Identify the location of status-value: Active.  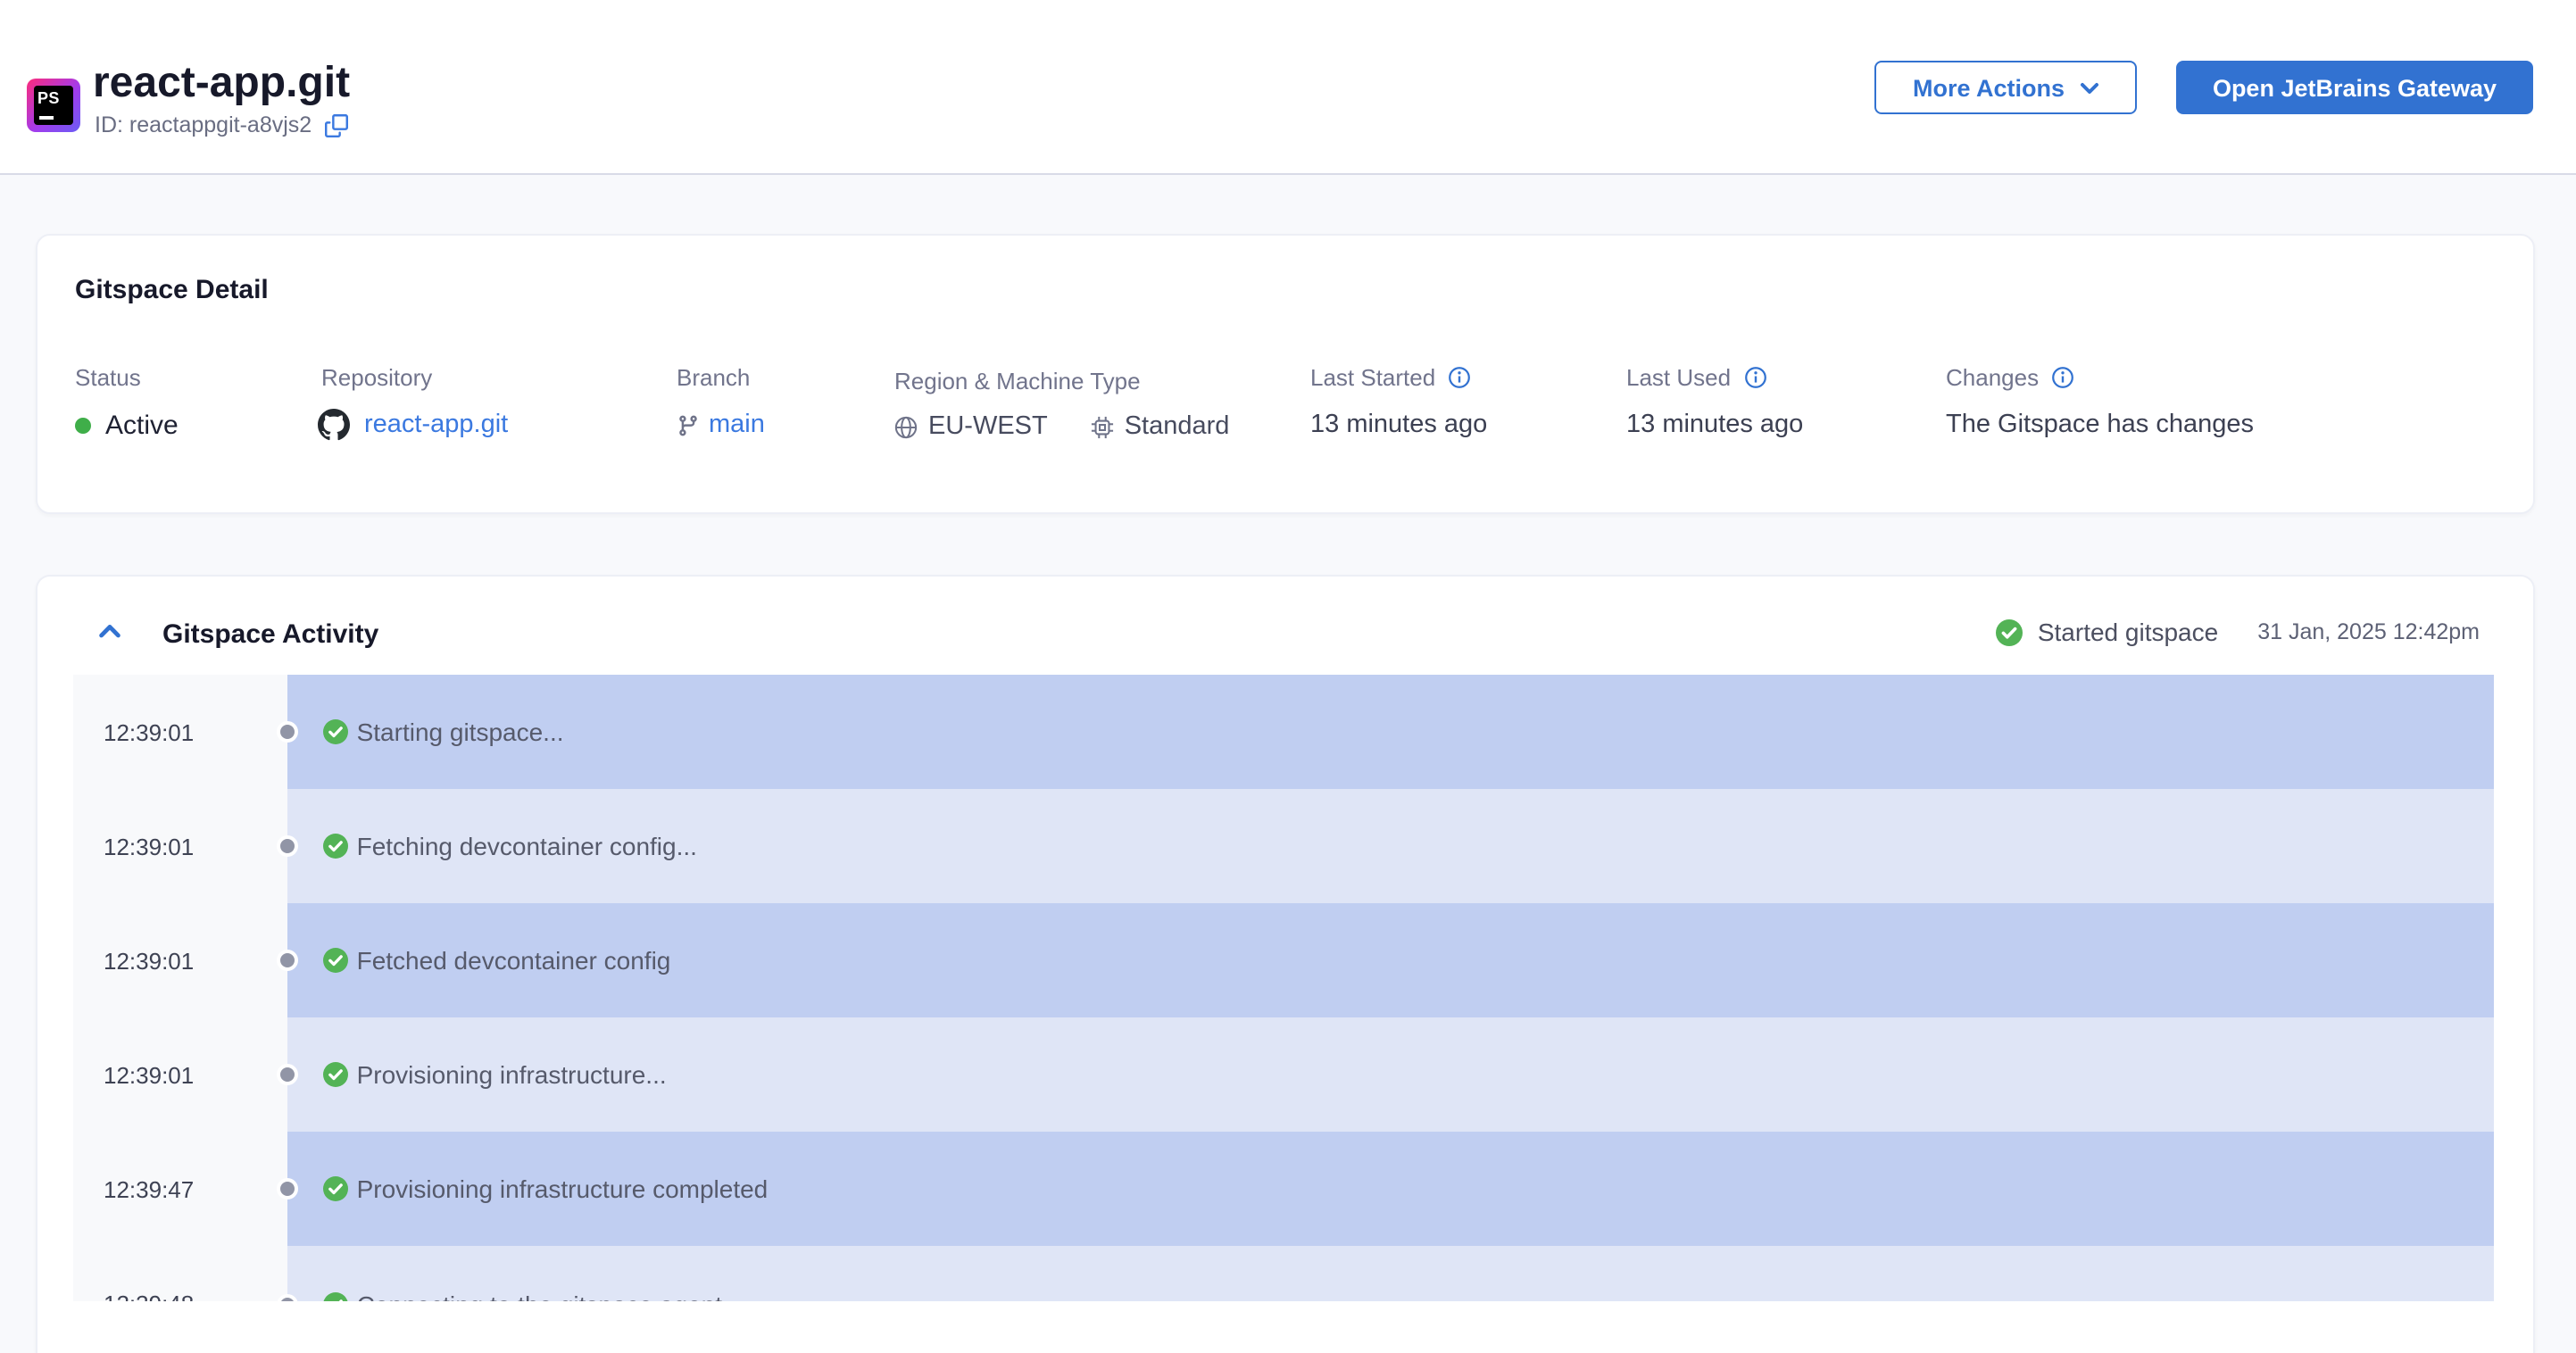
(142, 425).